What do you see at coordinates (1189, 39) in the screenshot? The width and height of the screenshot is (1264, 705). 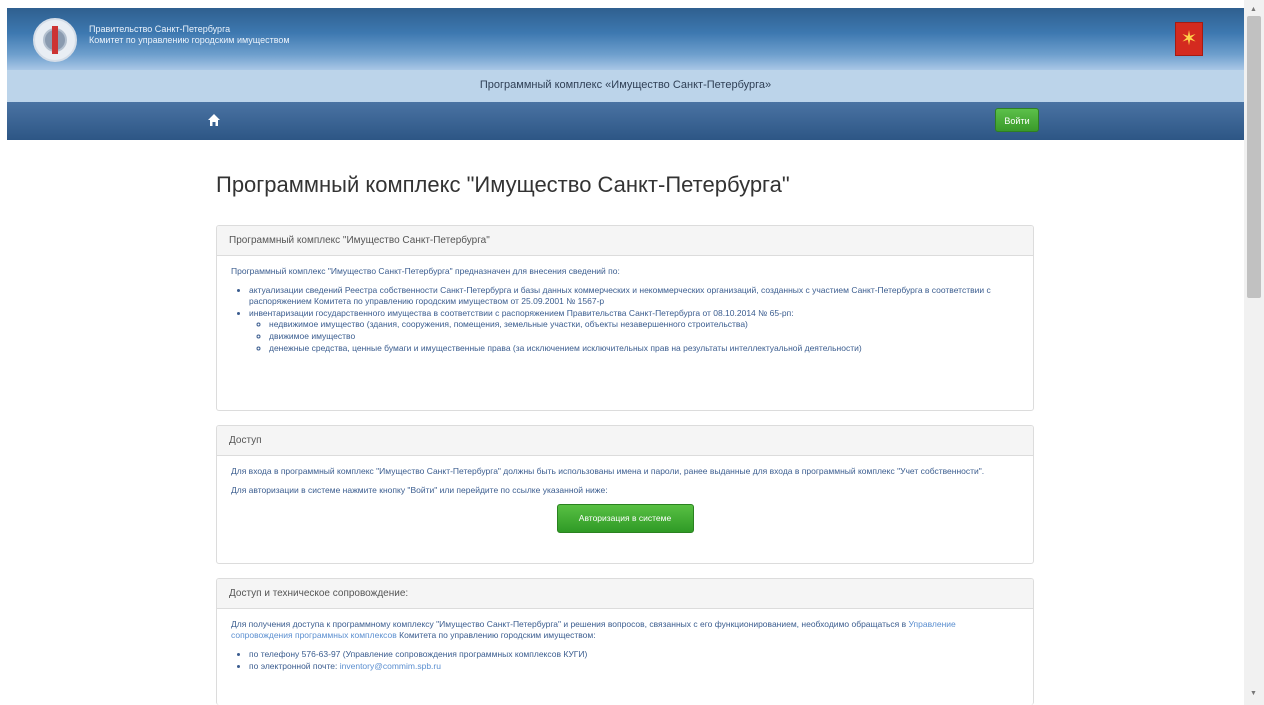 I see `coat-of-arms-icon: ✶` at bounding box center [1189, 39].